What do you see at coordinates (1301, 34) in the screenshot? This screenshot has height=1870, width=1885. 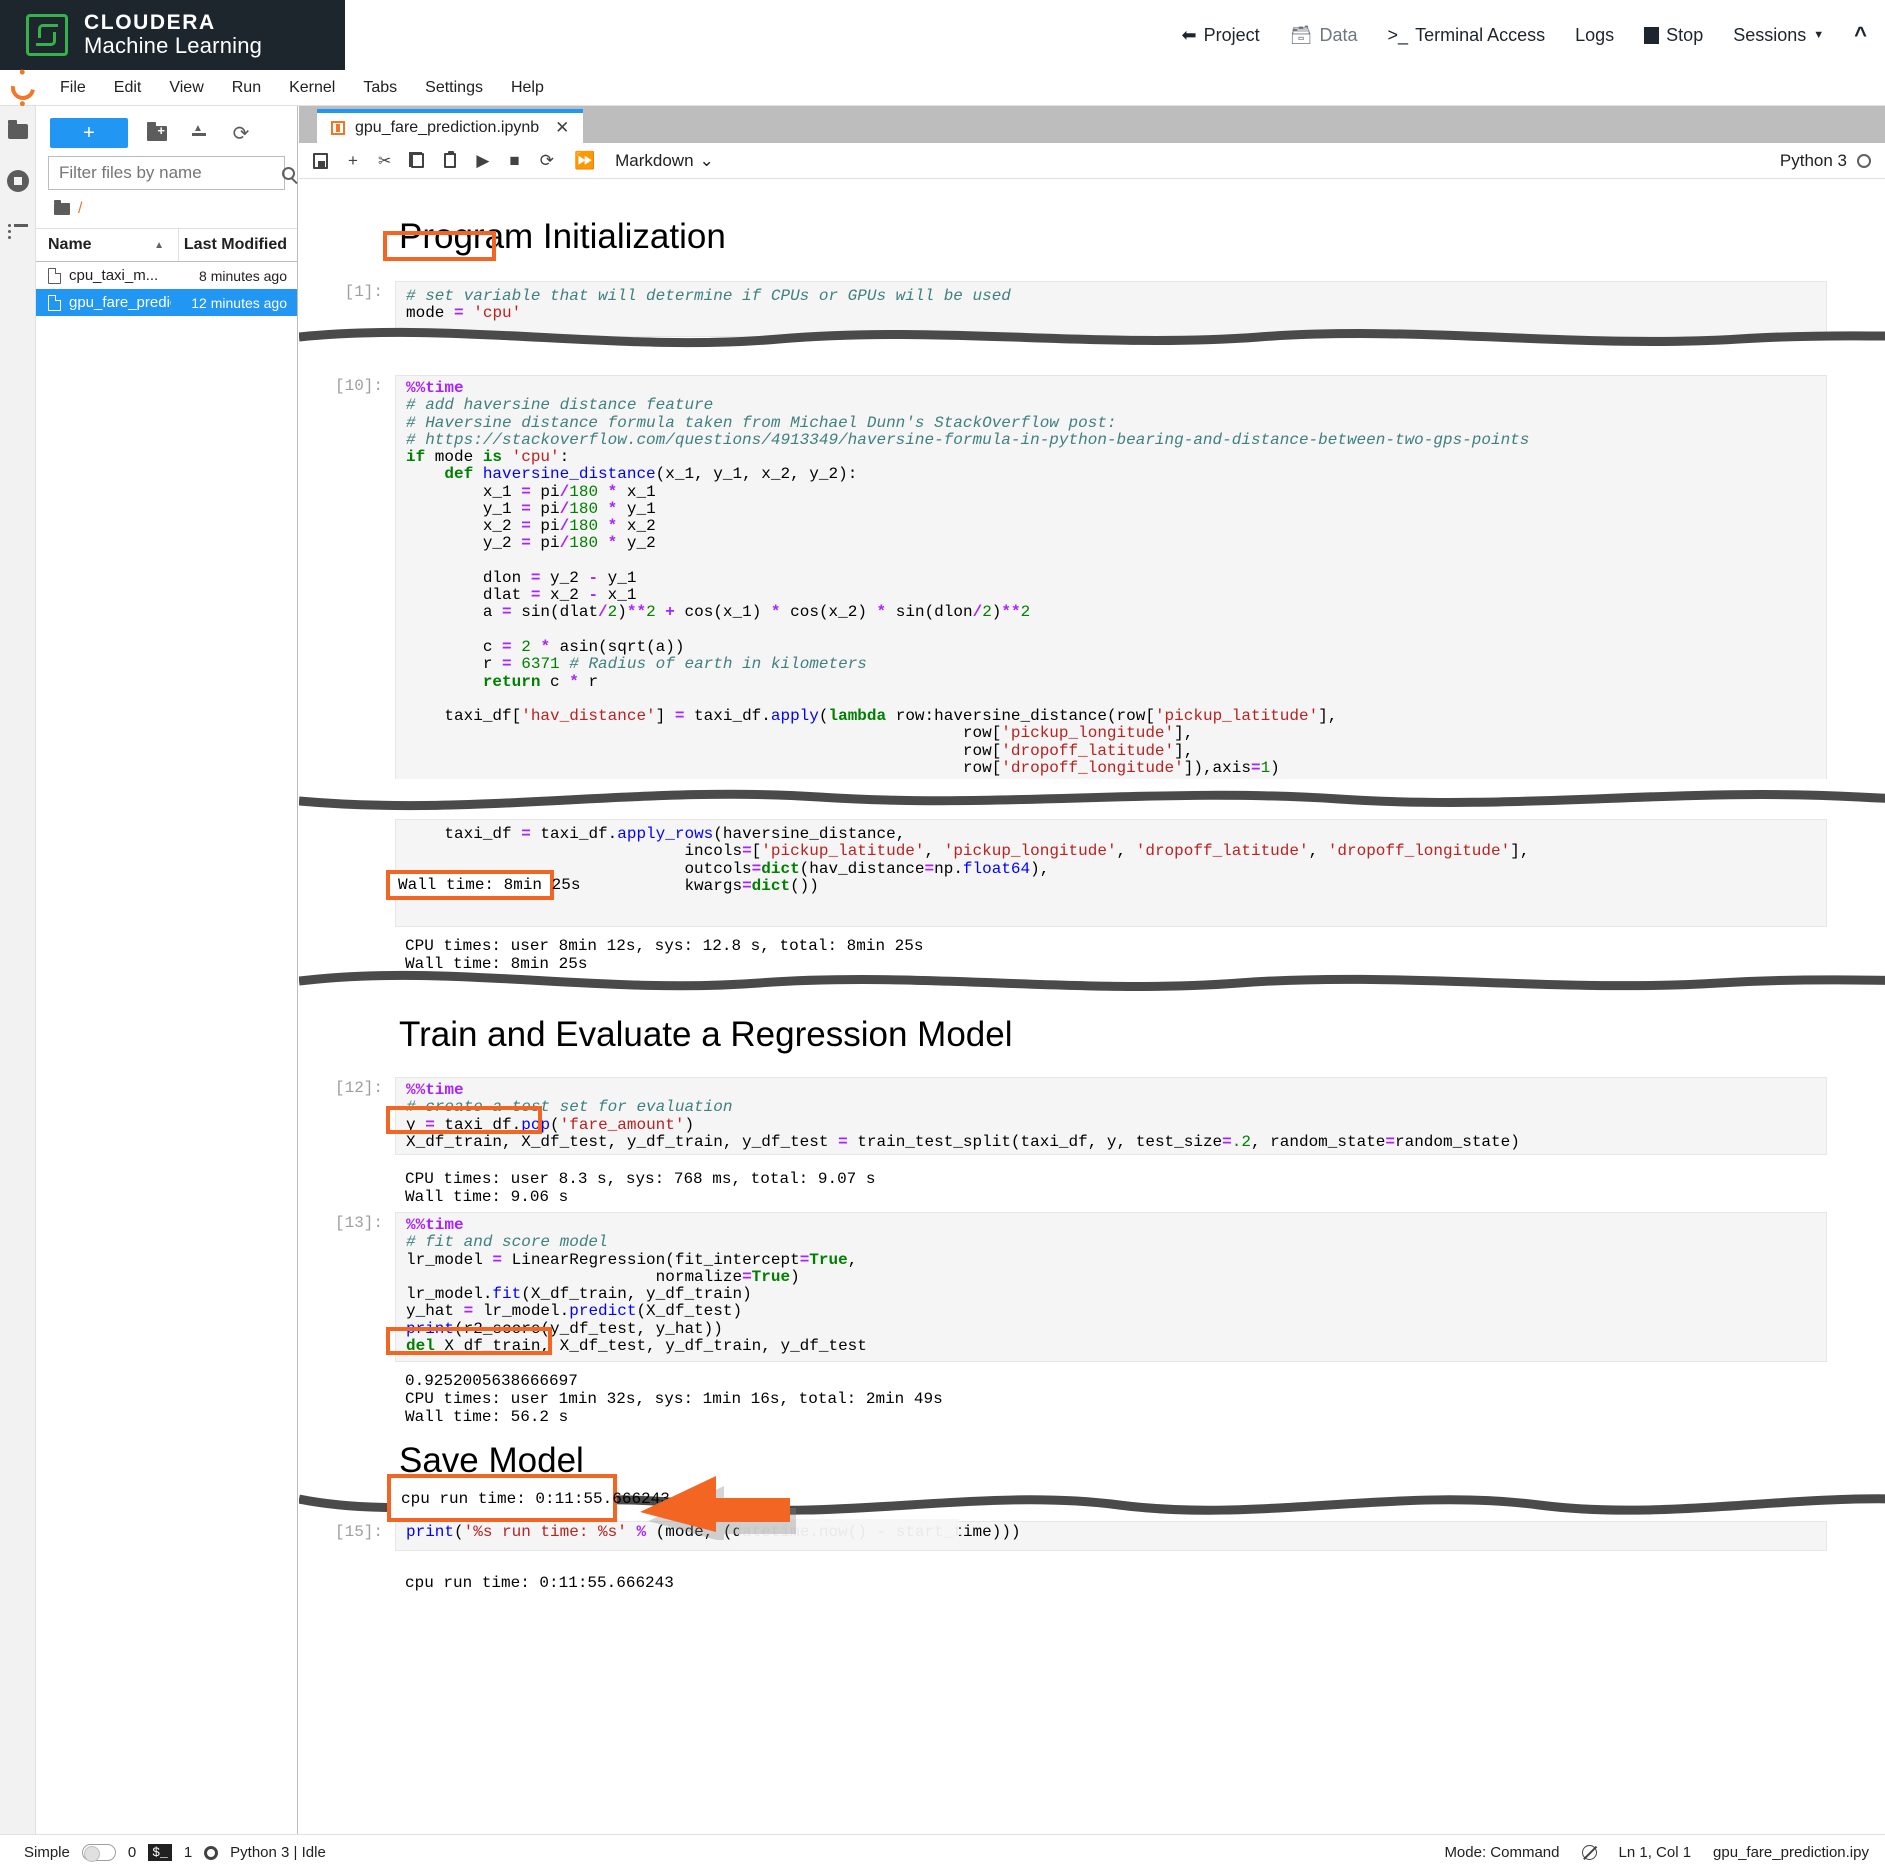 I see `database-icon: 🗃` at bounding box center [1301, 34].